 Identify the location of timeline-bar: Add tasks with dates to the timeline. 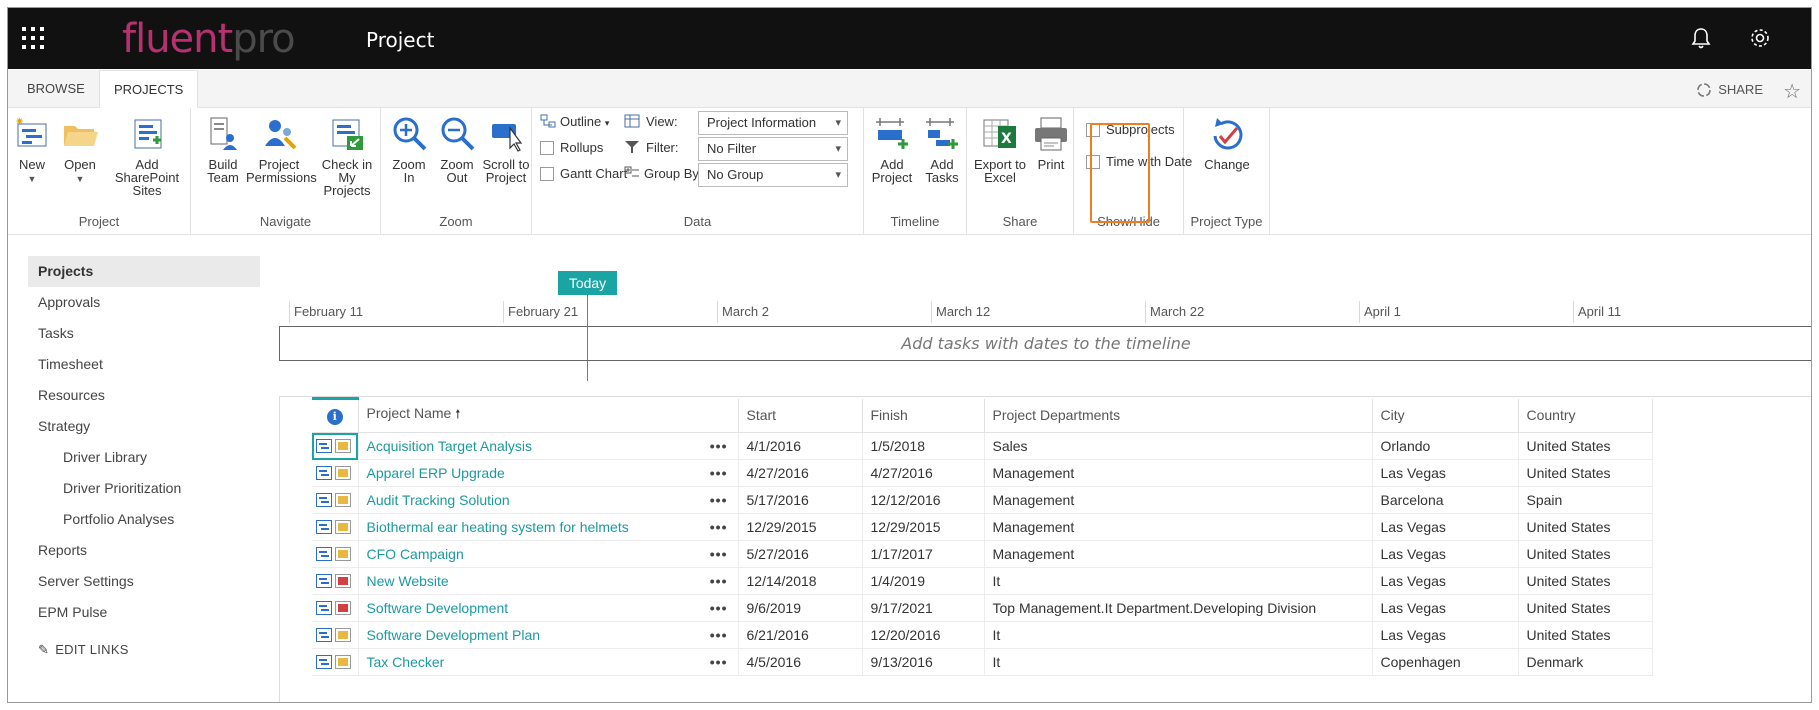
(1045, 343).